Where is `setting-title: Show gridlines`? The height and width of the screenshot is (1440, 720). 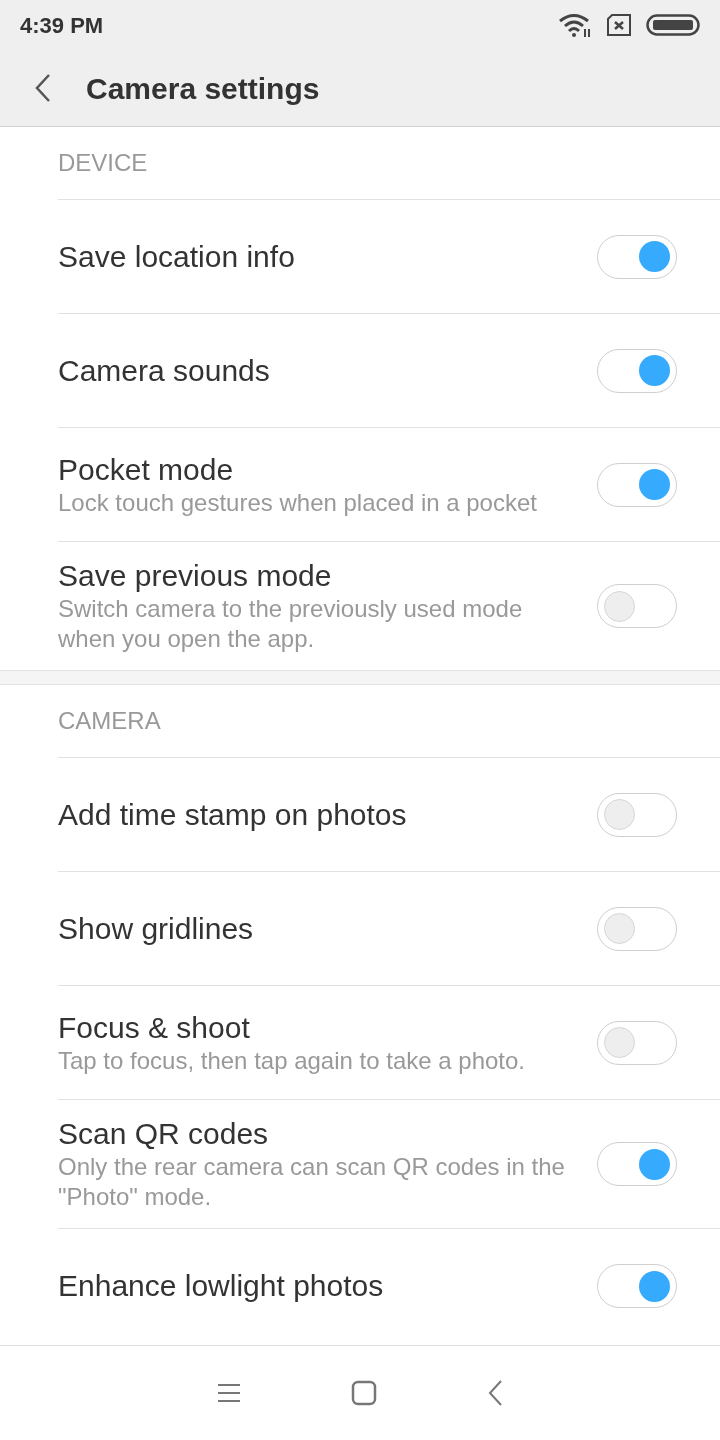
setting-title: Show gridlines is located at coordinates (156, 928).